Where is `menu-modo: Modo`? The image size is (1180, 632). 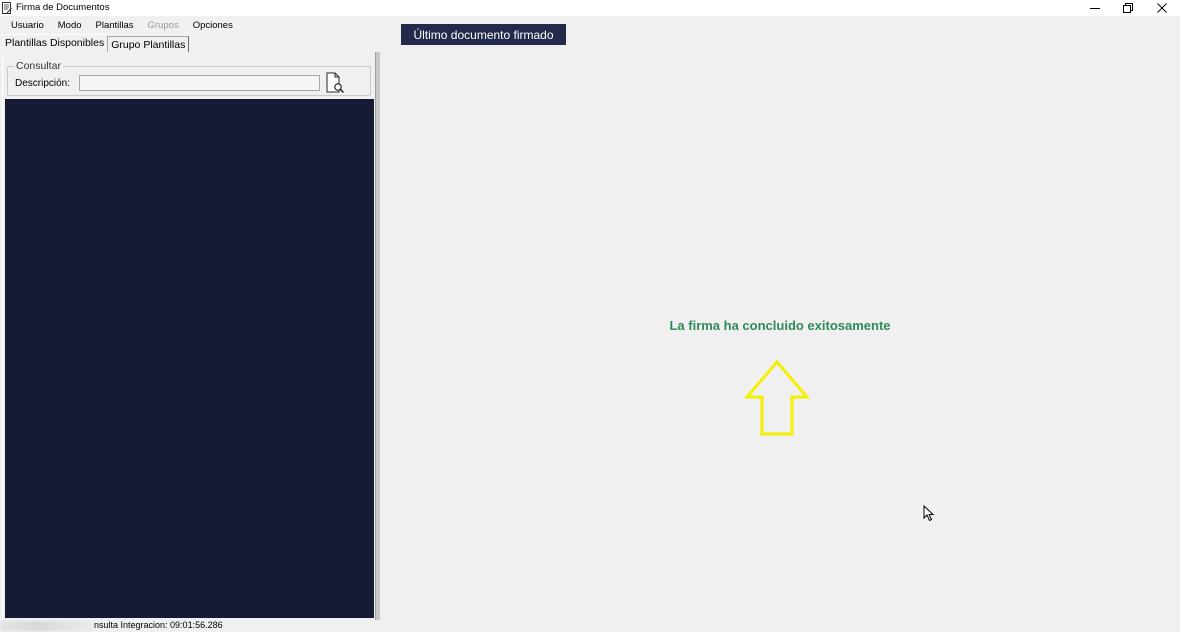
menu-modo: Modo is located at coordinates (70, 25).